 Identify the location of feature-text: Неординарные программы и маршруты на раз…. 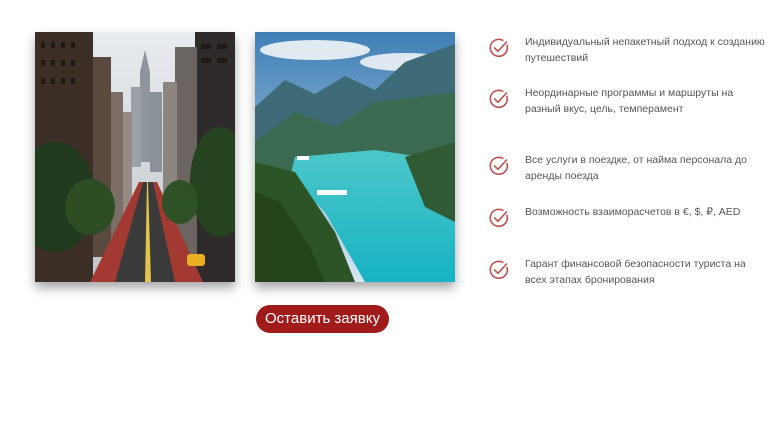
(629, 101).